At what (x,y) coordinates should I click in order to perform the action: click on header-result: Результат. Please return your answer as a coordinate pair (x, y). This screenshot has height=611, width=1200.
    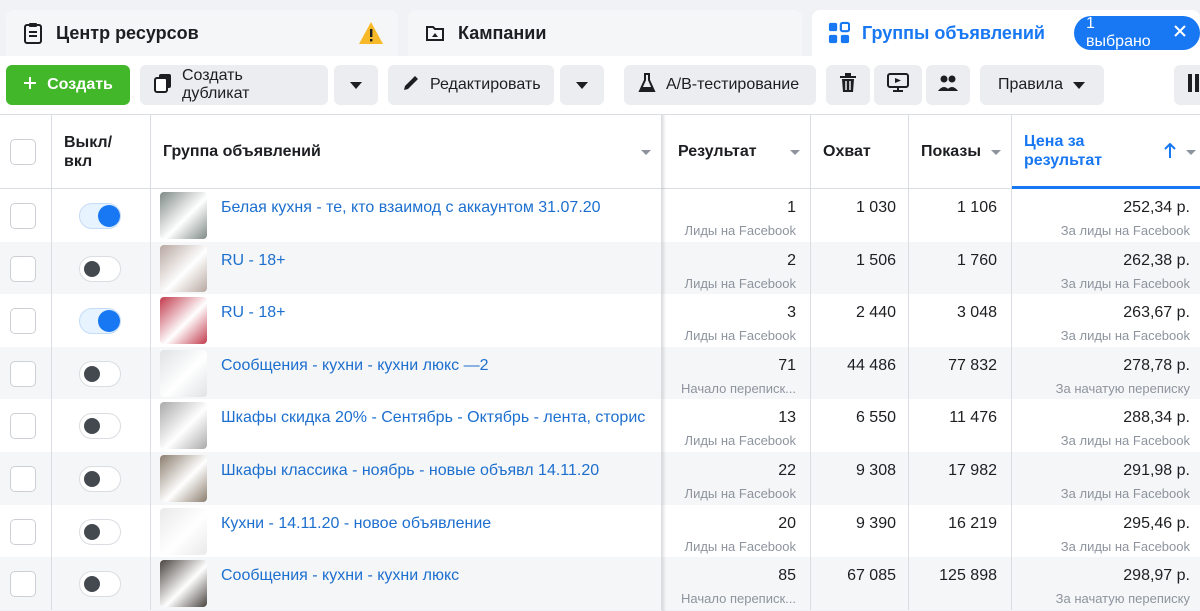
    Looking at the image, I should click on (738, 152).